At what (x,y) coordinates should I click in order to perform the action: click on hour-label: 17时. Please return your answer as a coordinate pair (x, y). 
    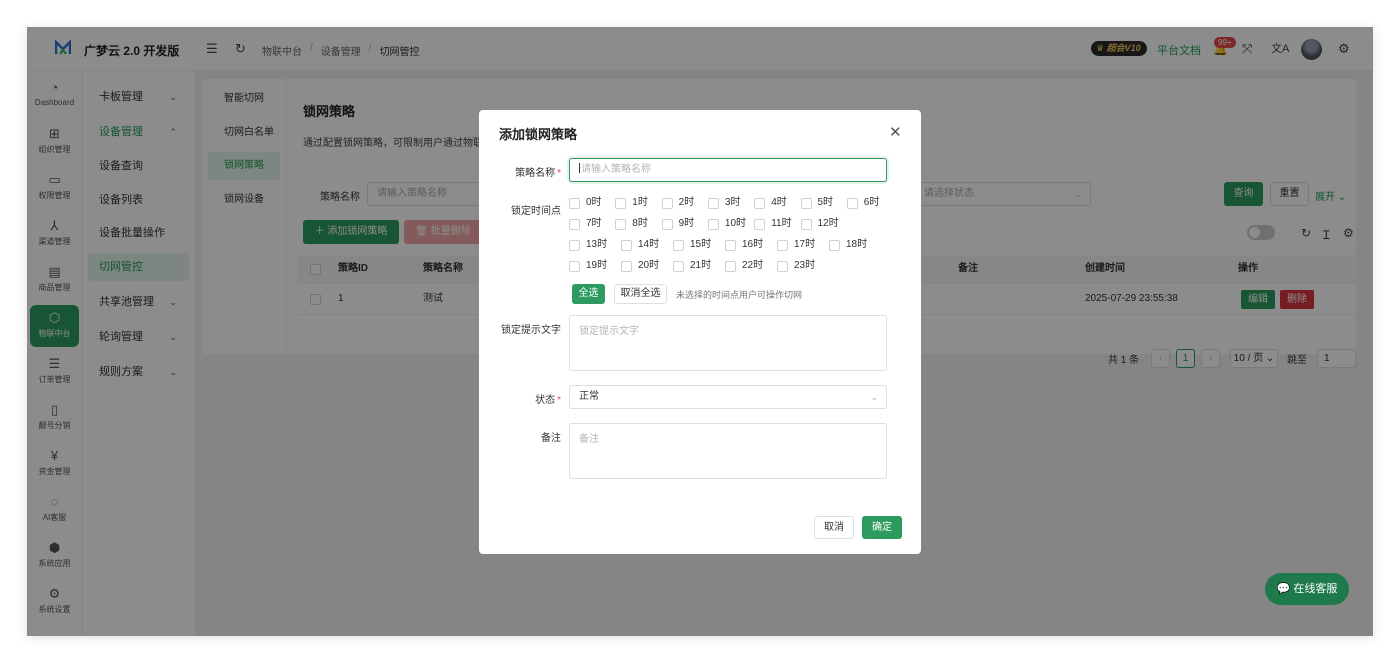
    Looking at the image, I should click on (805, 244).